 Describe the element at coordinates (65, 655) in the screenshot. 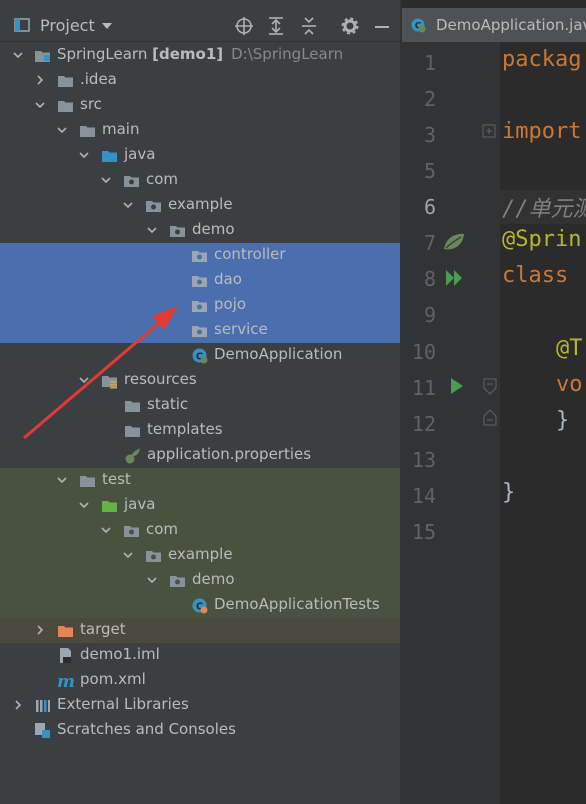

I see `module-file-icon` at that location.